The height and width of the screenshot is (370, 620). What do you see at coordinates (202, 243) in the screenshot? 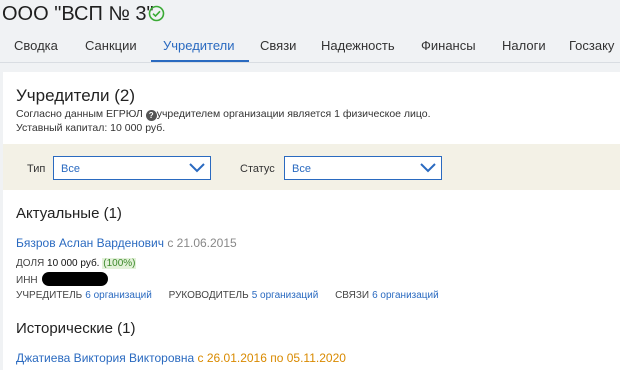
I see `founder-since-date: с 21.06.2015` at bounding box center [202, 243].